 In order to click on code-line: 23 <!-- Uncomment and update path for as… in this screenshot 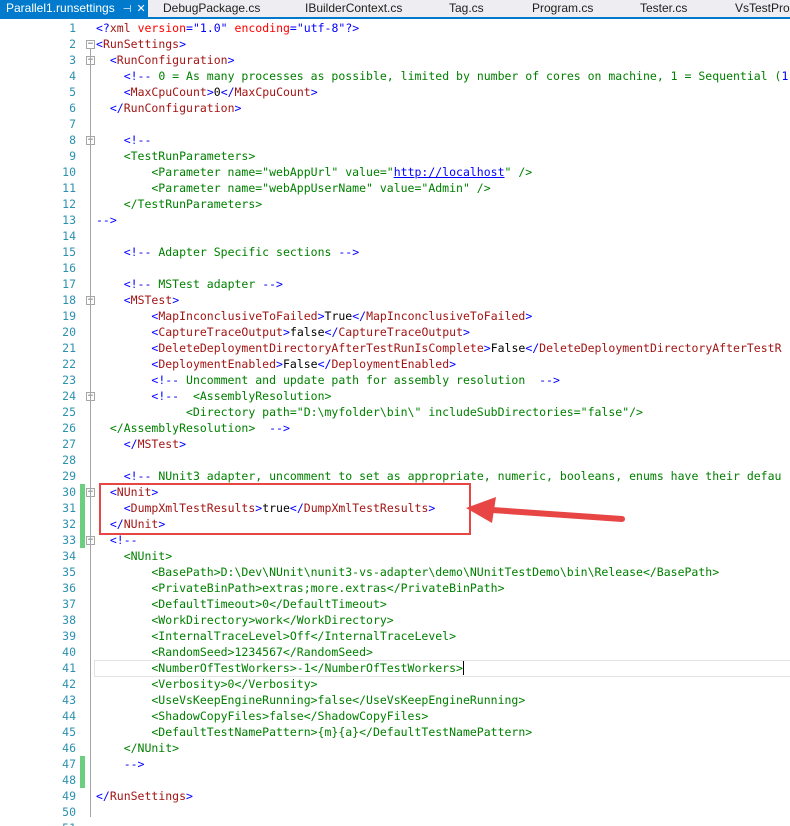, I will do `click(395, 380)`.